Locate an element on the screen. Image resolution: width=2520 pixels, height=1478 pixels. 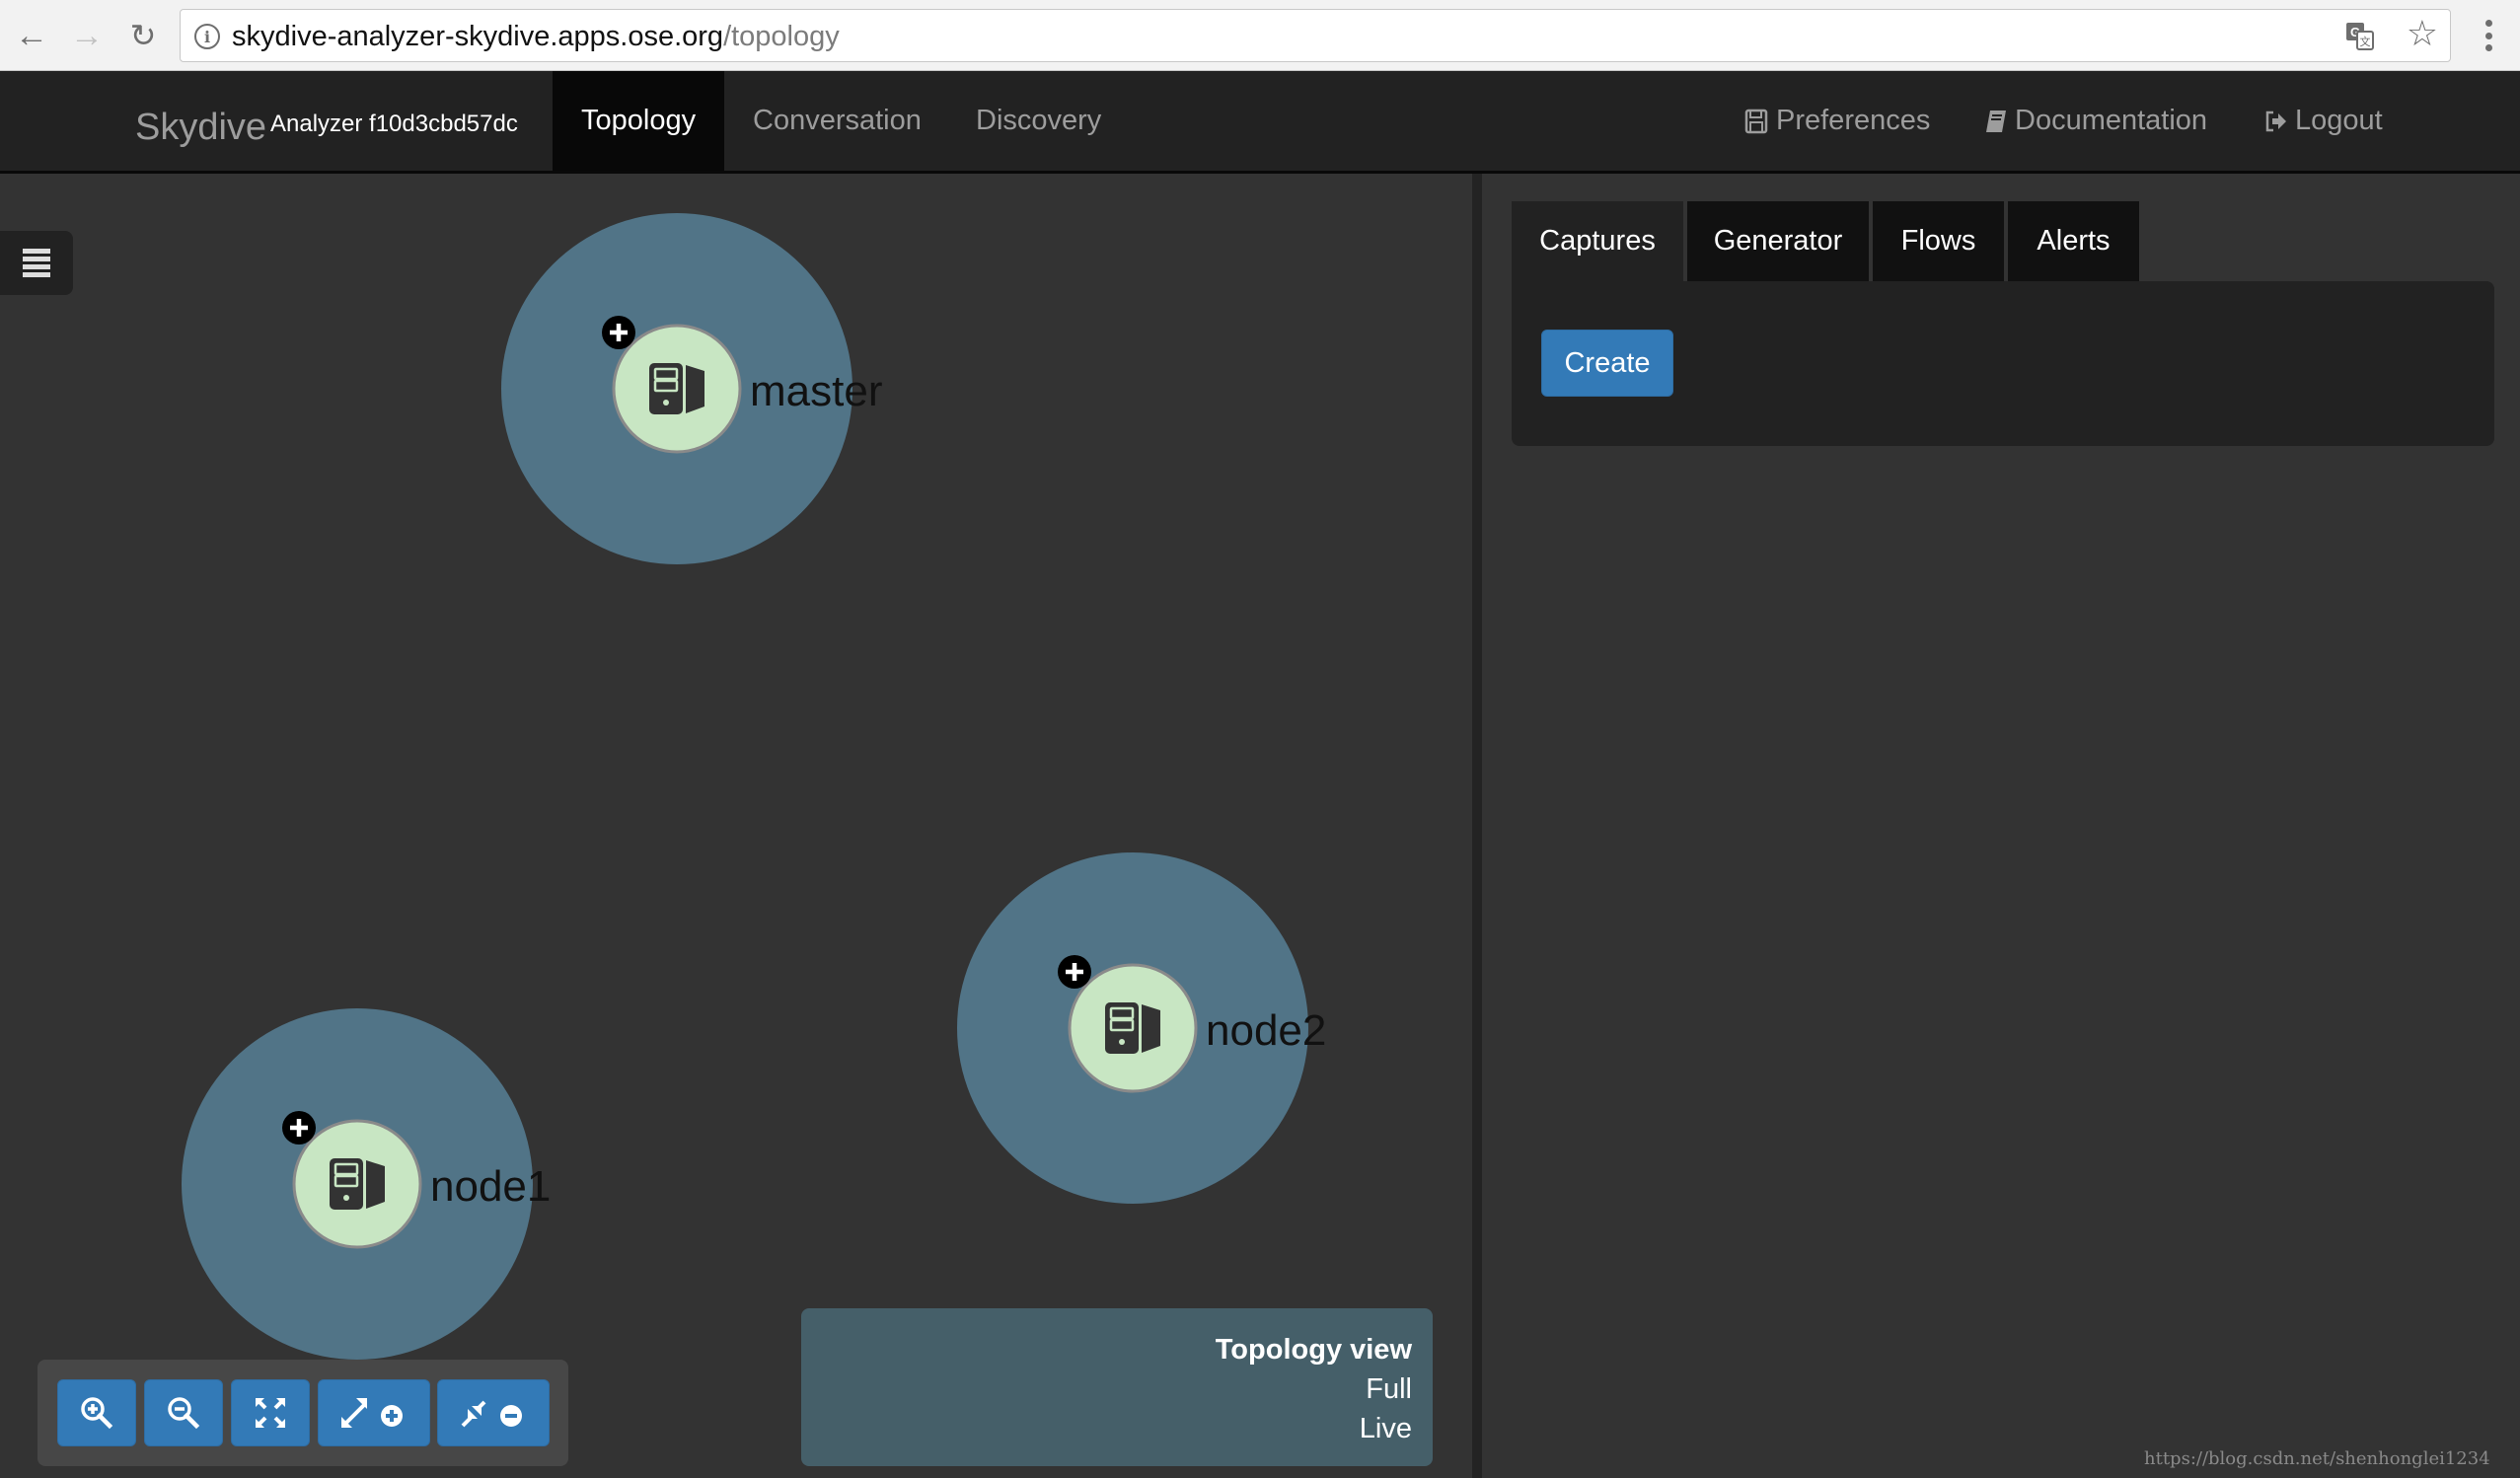
star-icon: ☆ is located at coordinates (2422, 33).